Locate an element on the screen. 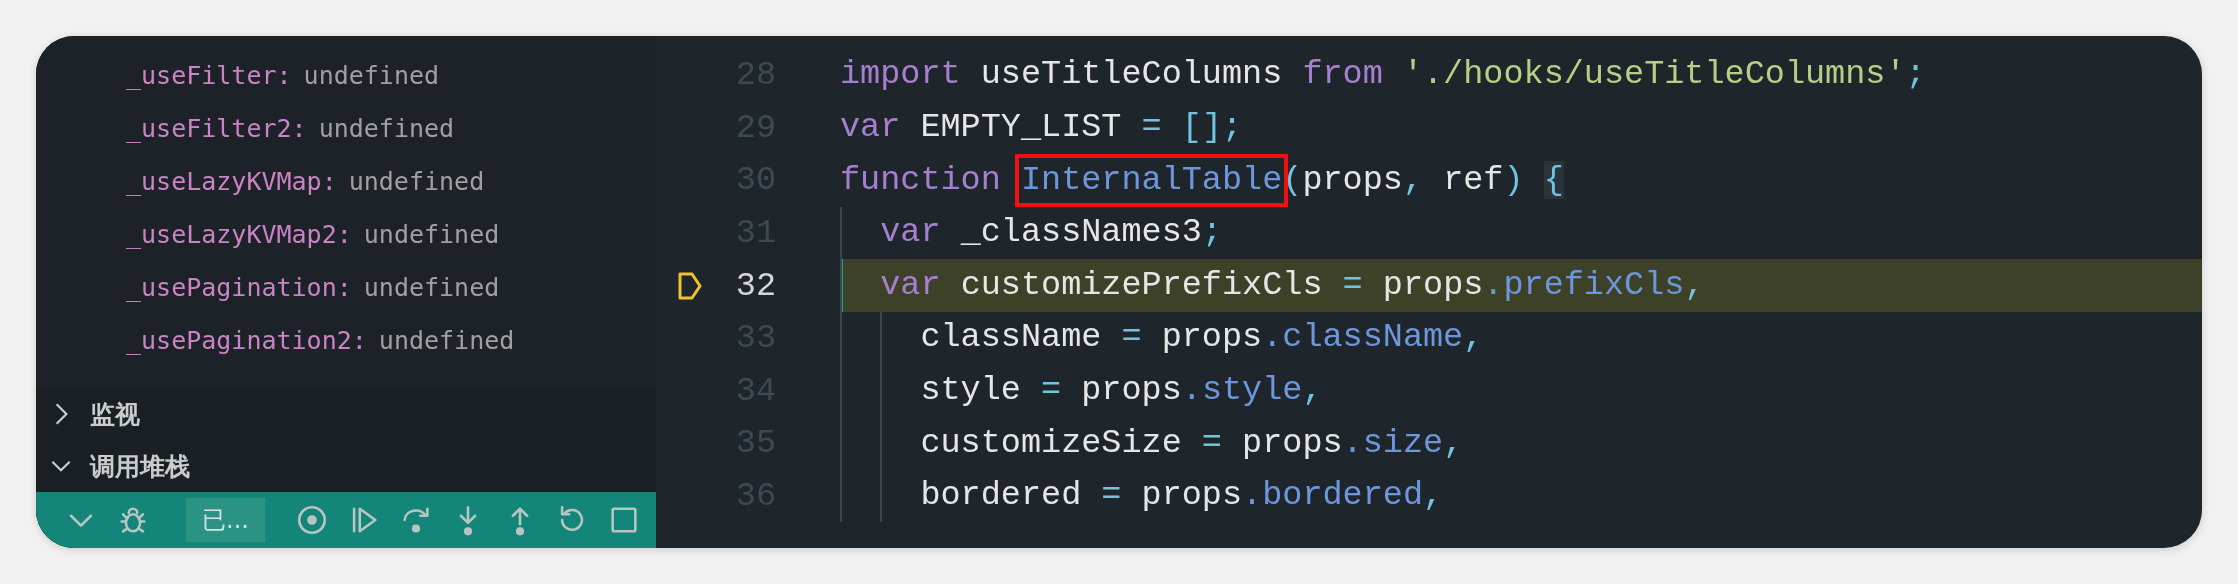 This screenshot has height=584, width=2238. code-line: var customizePrefixCls = props.prefixCls, is located at coordinates (1292, 285).